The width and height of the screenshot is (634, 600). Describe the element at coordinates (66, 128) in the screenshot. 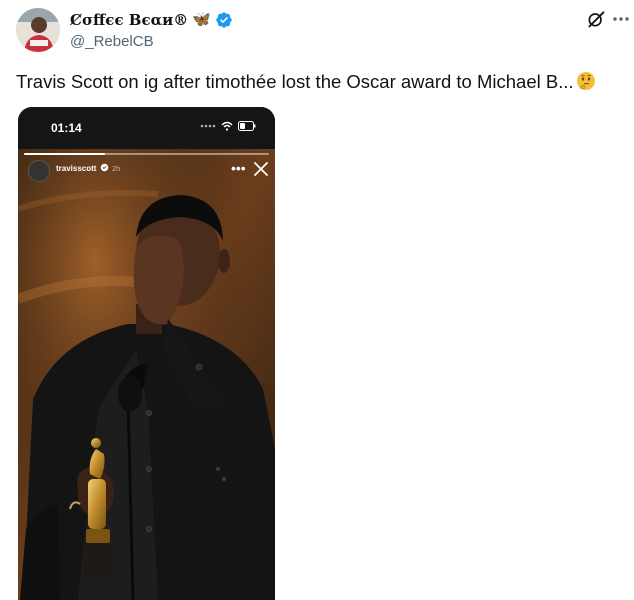

I see `status-time: 01:14` at that location.